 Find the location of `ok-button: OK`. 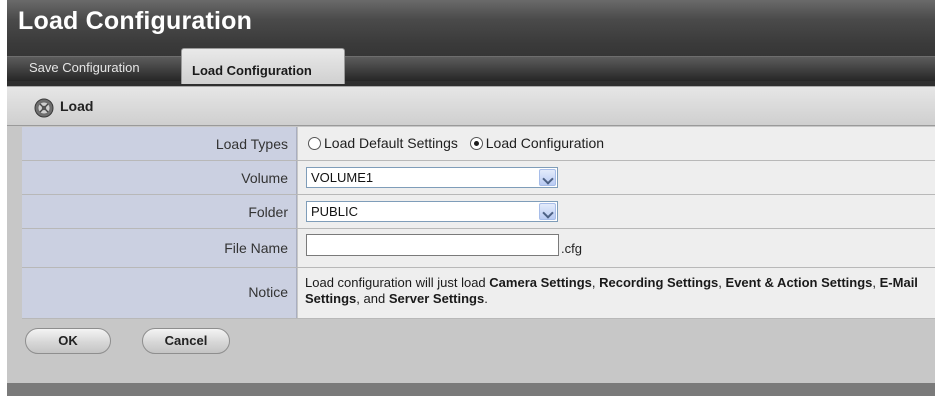

ok-button: OK is located at coordinates (68, 341).